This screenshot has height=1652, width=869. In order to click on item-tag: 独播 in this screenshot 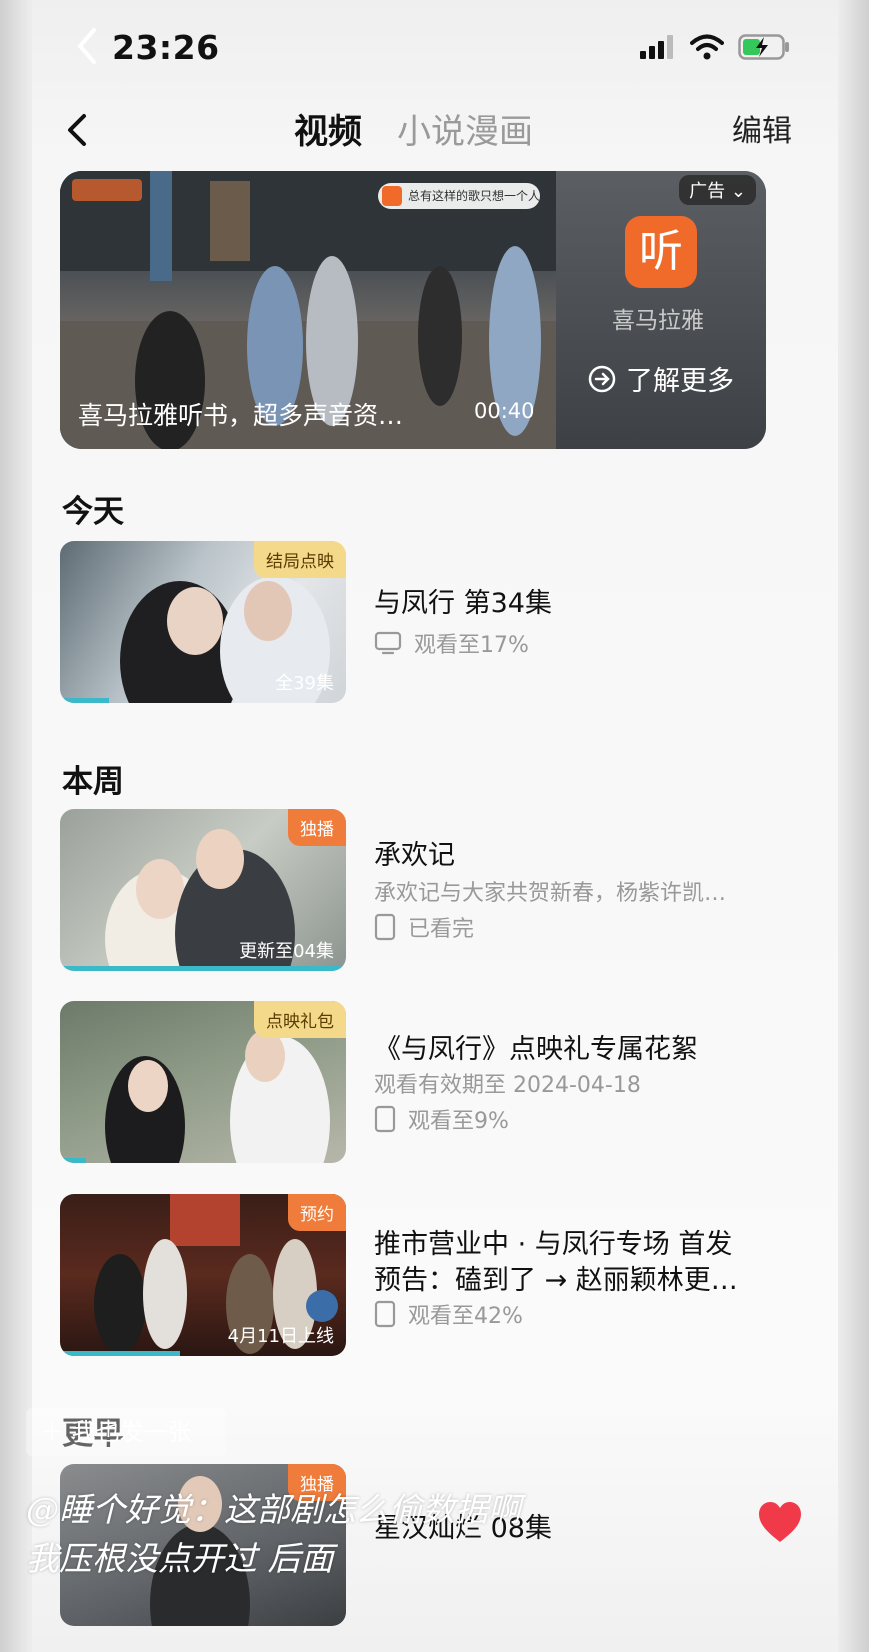, I will do `click(317, 827)`.